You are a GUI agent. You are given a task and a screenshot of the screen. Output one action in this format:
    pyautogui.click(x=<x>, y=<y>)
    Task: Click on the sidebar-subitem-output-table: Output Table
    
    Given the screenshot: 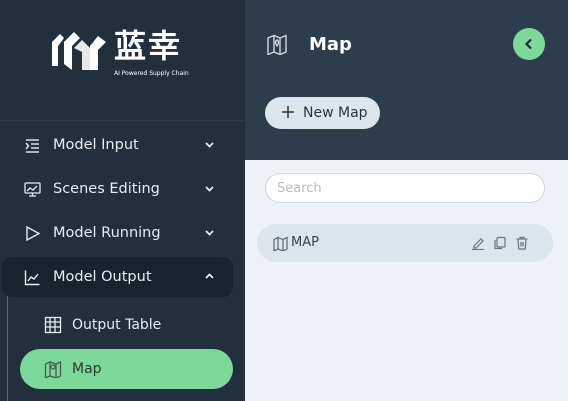 What is the action you would take?
    pyautogui.click(x=126, y=325)
    